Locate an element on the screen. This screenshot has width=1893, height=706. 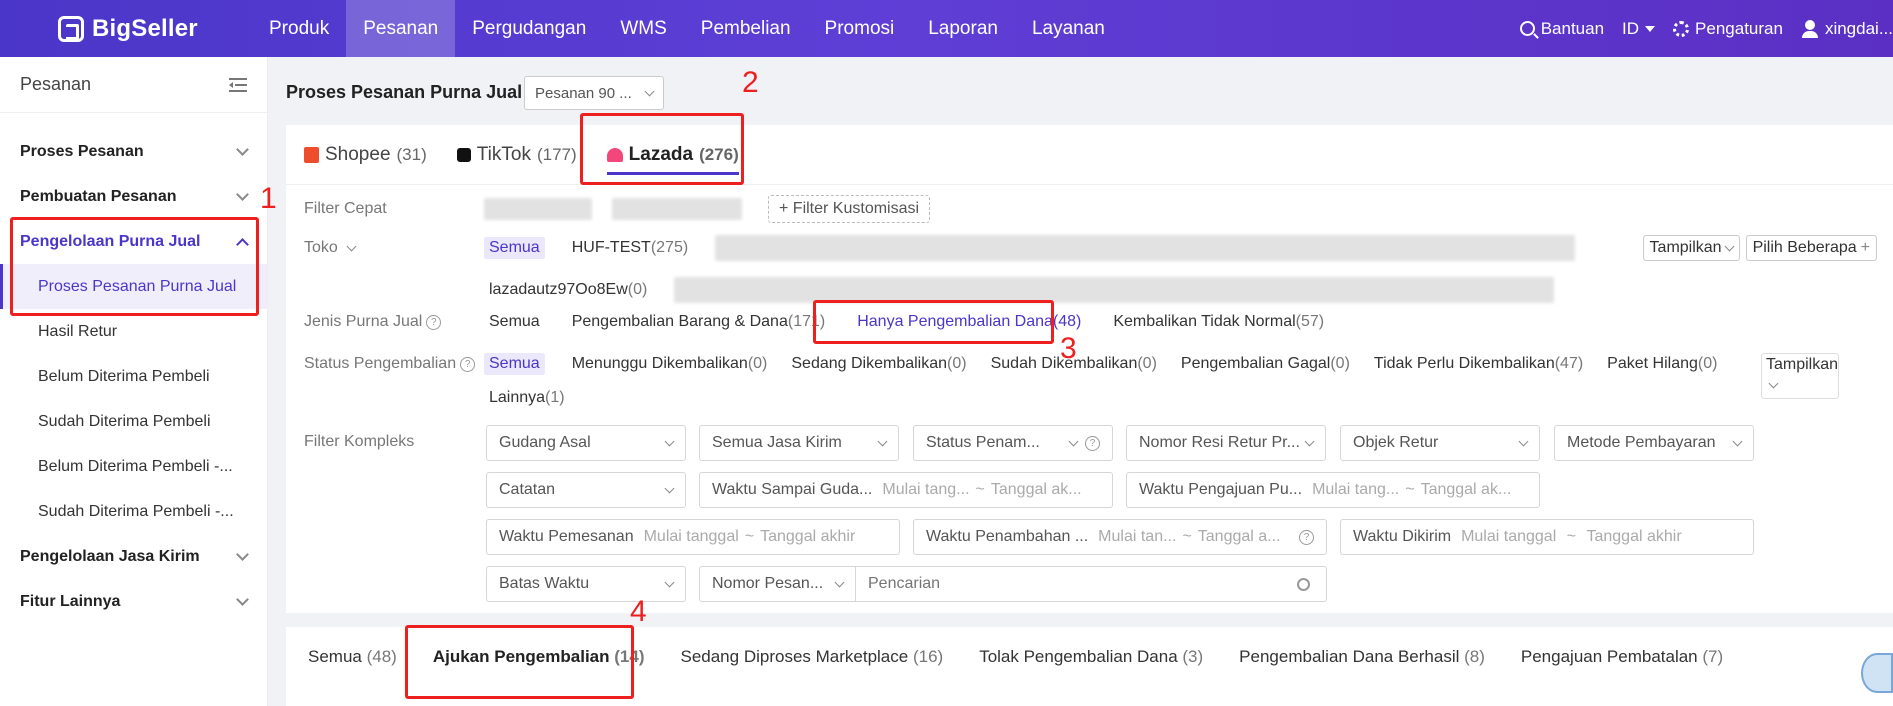
deadline-value: Batas Waktu is located at coordinates (544, 583).